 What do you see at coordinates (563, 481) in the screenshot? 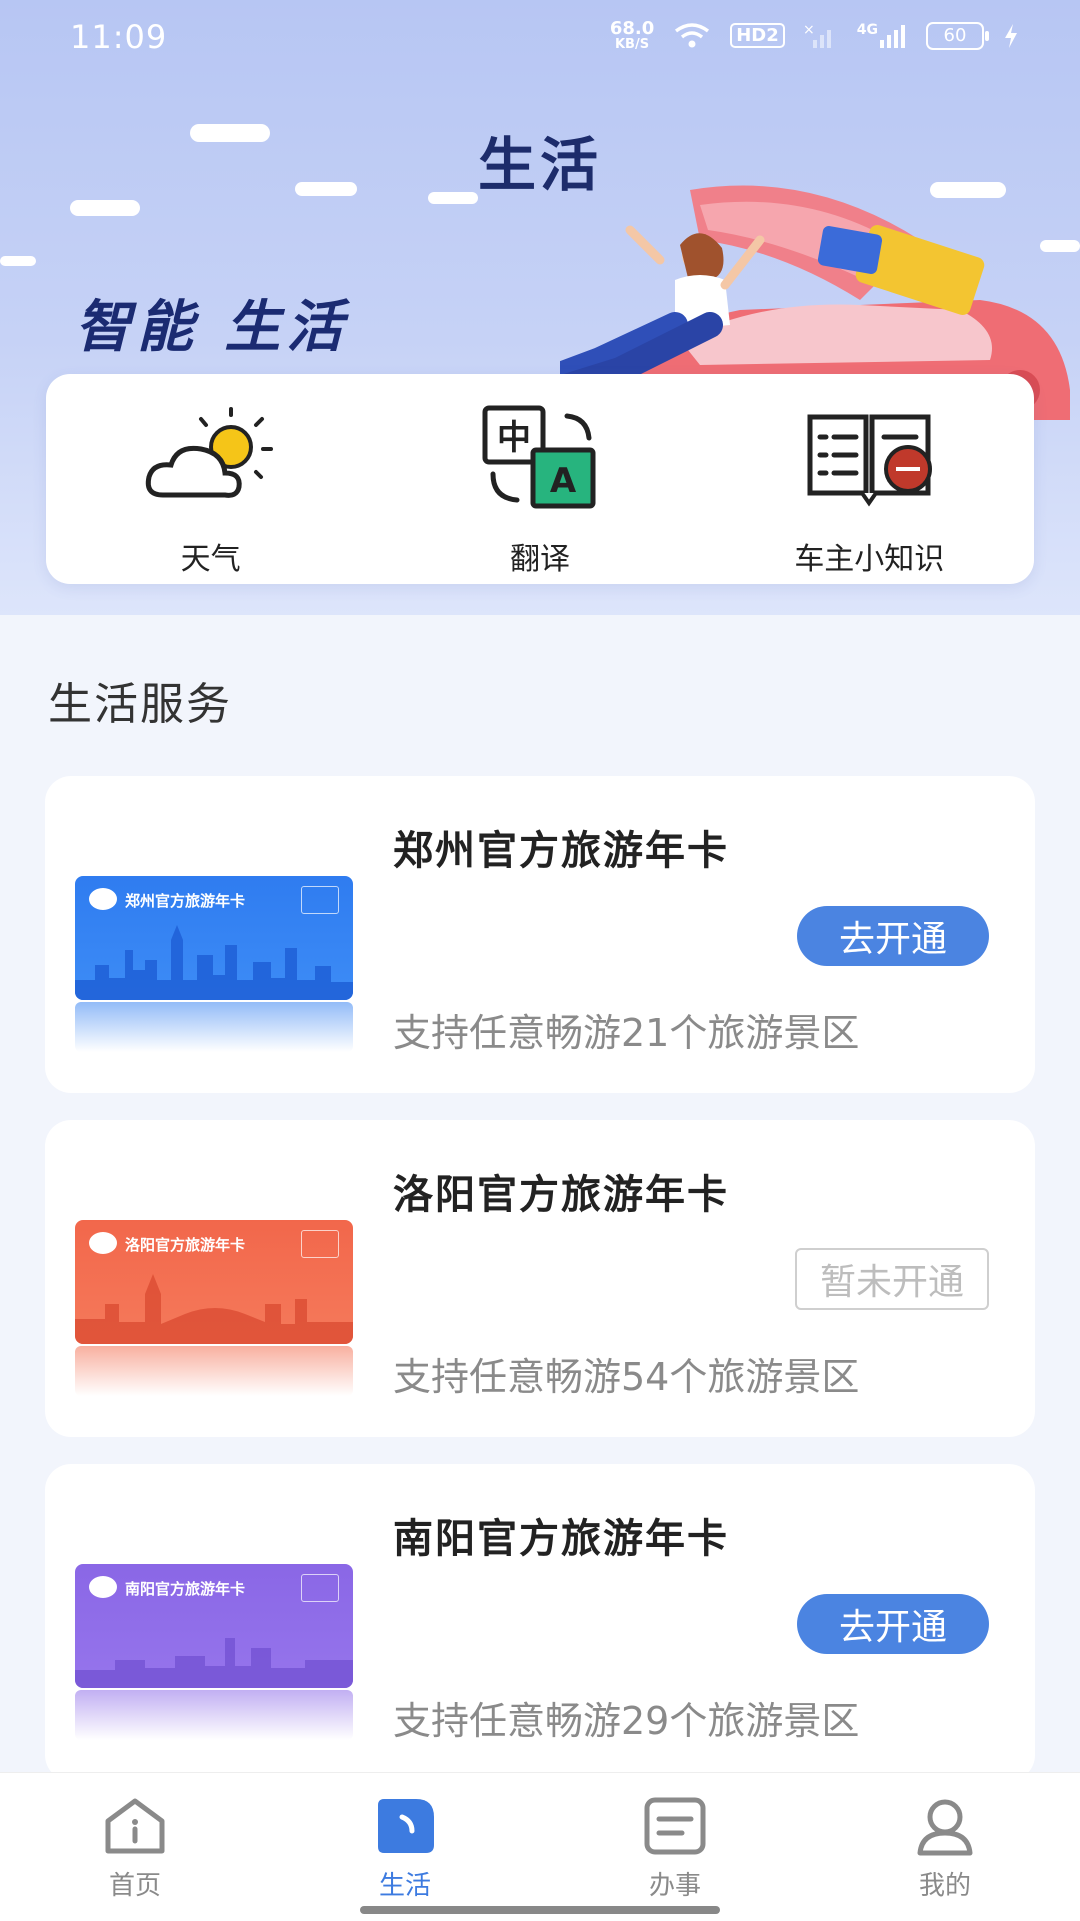
I see `svg-text: A` at bounding box center [563, 481].